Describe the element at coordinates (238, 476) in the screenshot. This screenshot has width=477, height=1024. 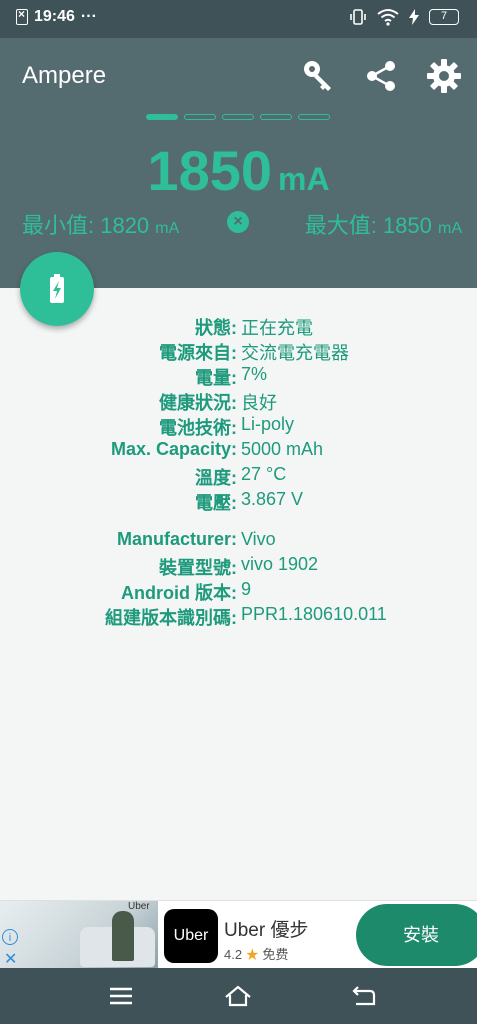
I see `info-row: 溫度: 27 °C` at that location.